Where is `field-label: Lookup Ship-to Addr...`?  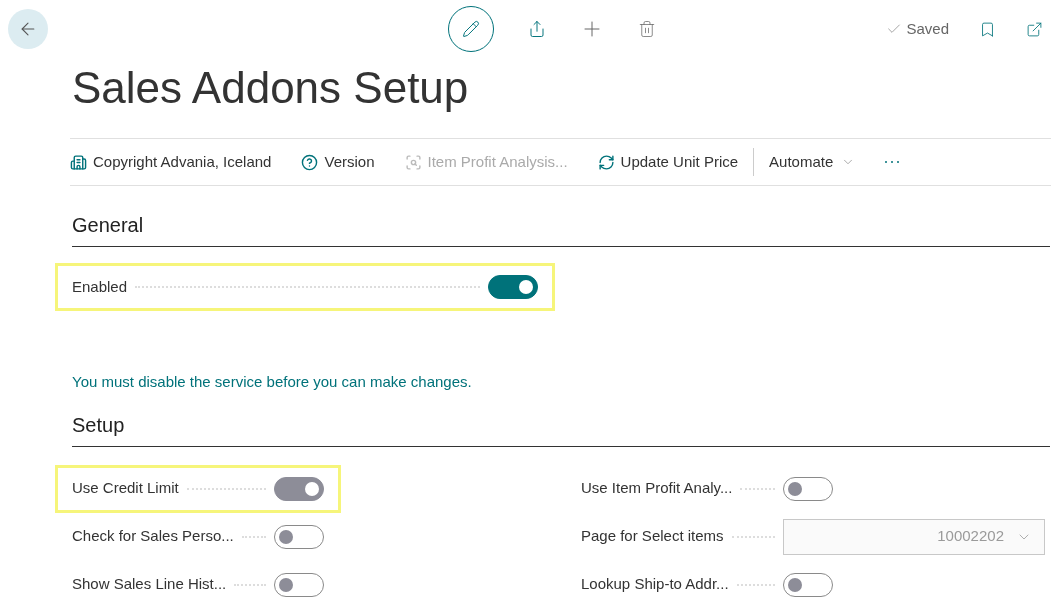 field-label: Lookup Ship-to Addr... is located at coordinates (655, 584).